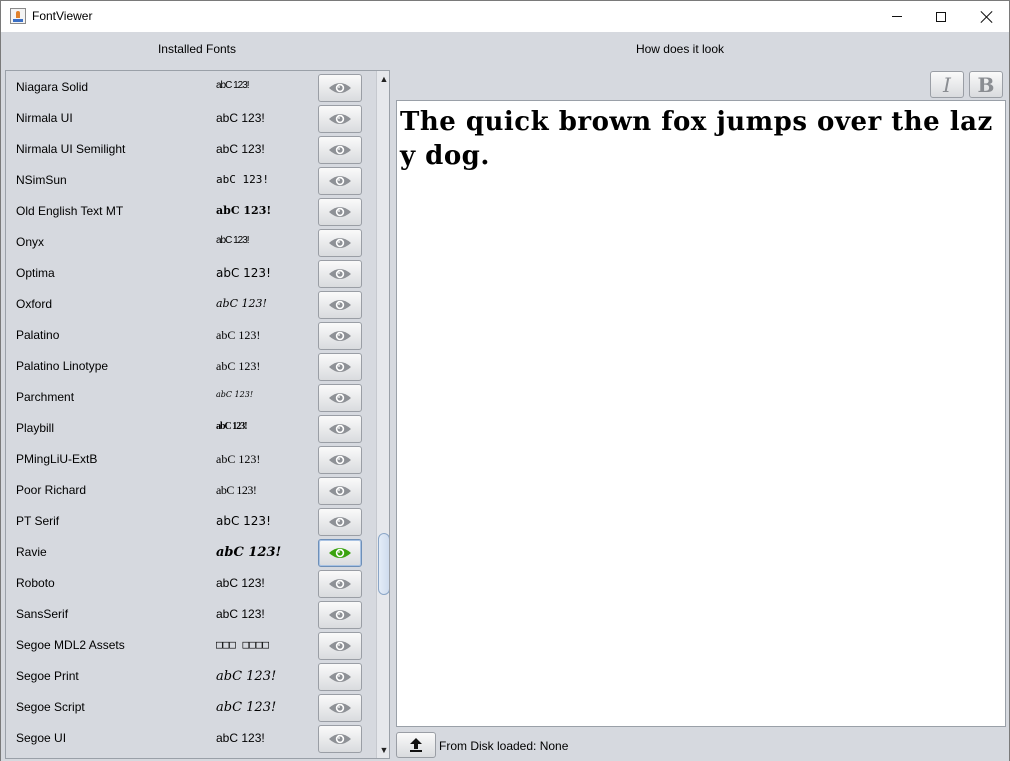 This screenshot has width=1010, height=761. Describe the element at coordinates (191, 396) in the screenshot. I see `font-list-item: Parchment abC 123!` at that location.